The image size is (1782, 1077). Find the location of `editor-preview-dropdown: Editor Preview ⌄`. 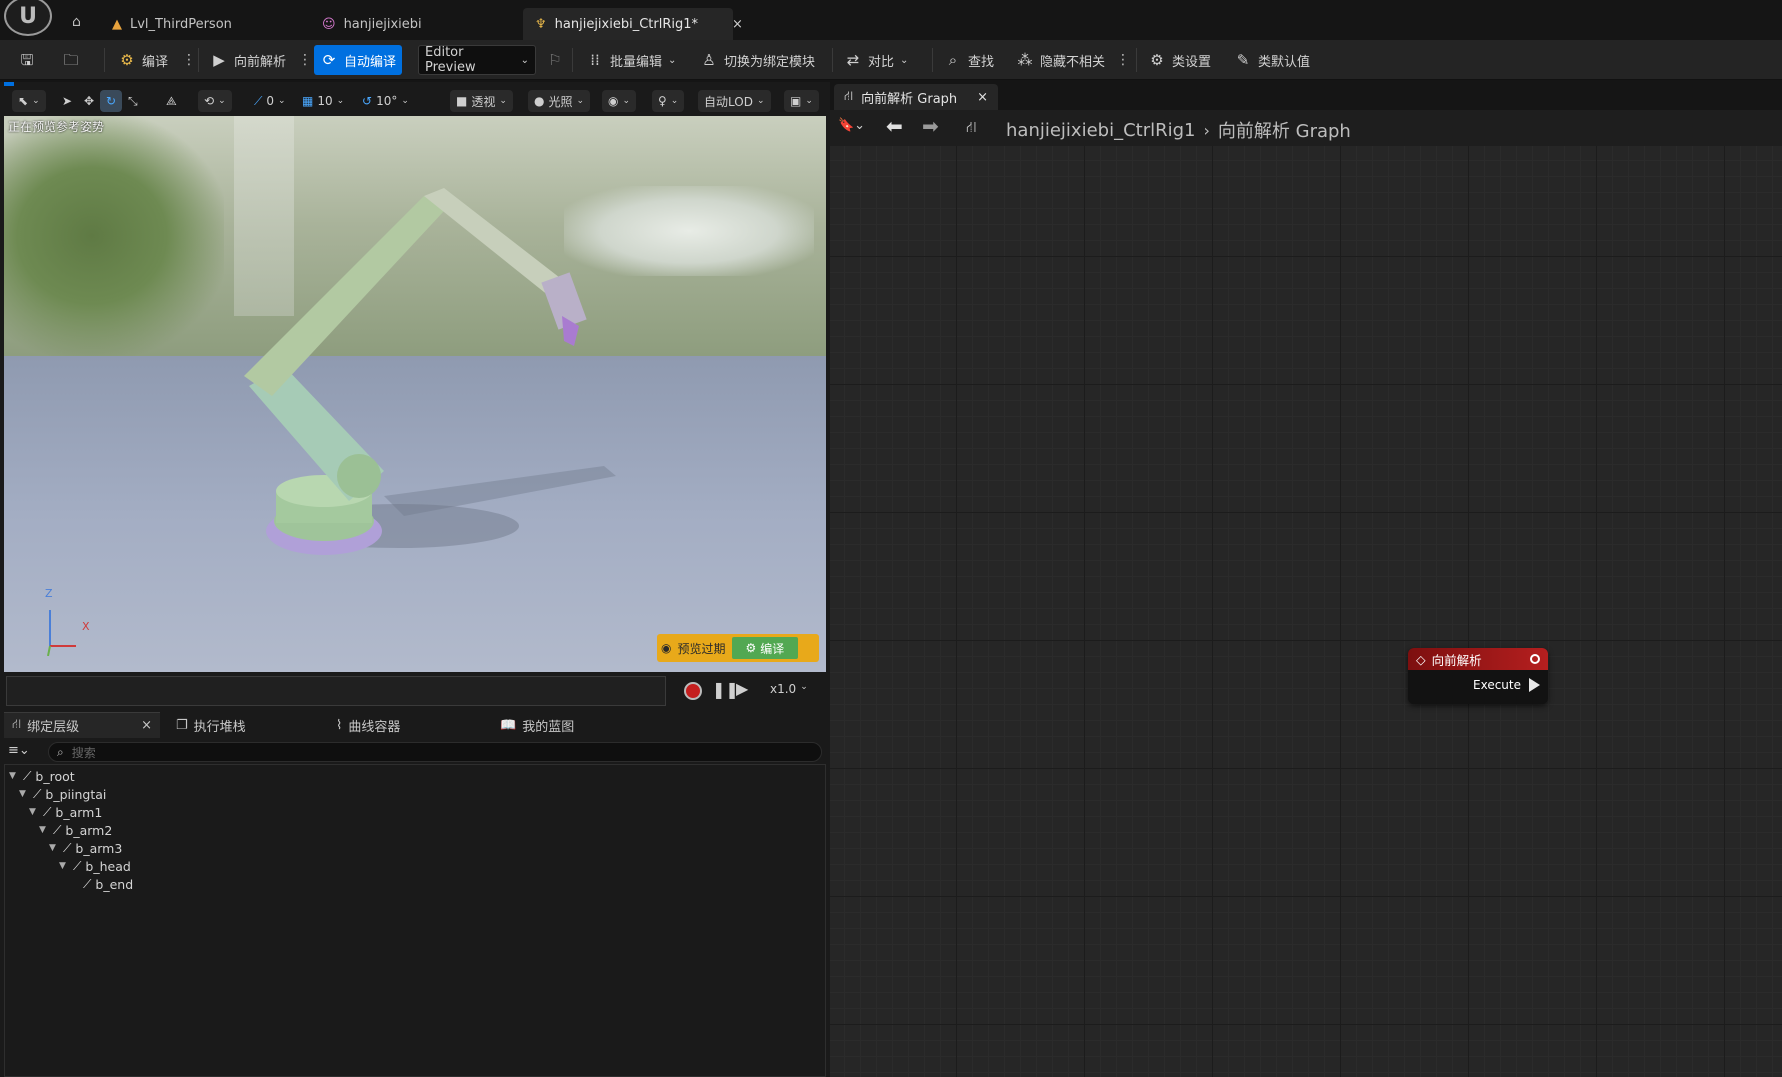

editor-preview-dropdown: Editor Preview ⌄ is located at coordinates (477, 60).